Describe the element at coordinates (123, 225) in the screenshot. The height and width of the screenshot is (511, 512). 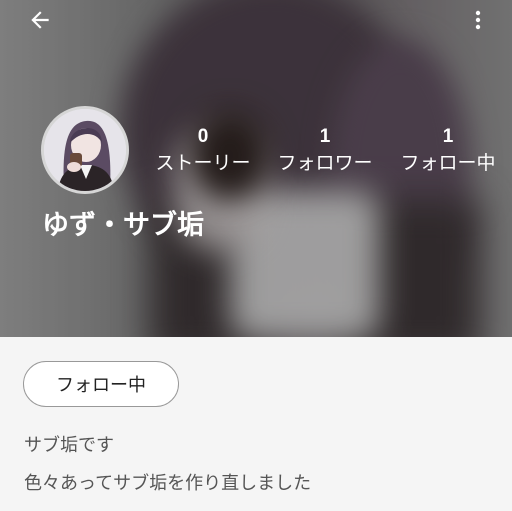
I see `profile-name: ゆず・サブ垢` at that location.